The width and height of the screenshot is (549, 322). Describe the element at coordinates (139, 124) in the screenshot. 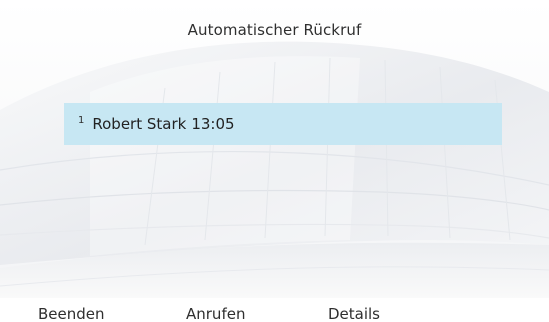

I see `caller-name: Robert Stark` at that location.